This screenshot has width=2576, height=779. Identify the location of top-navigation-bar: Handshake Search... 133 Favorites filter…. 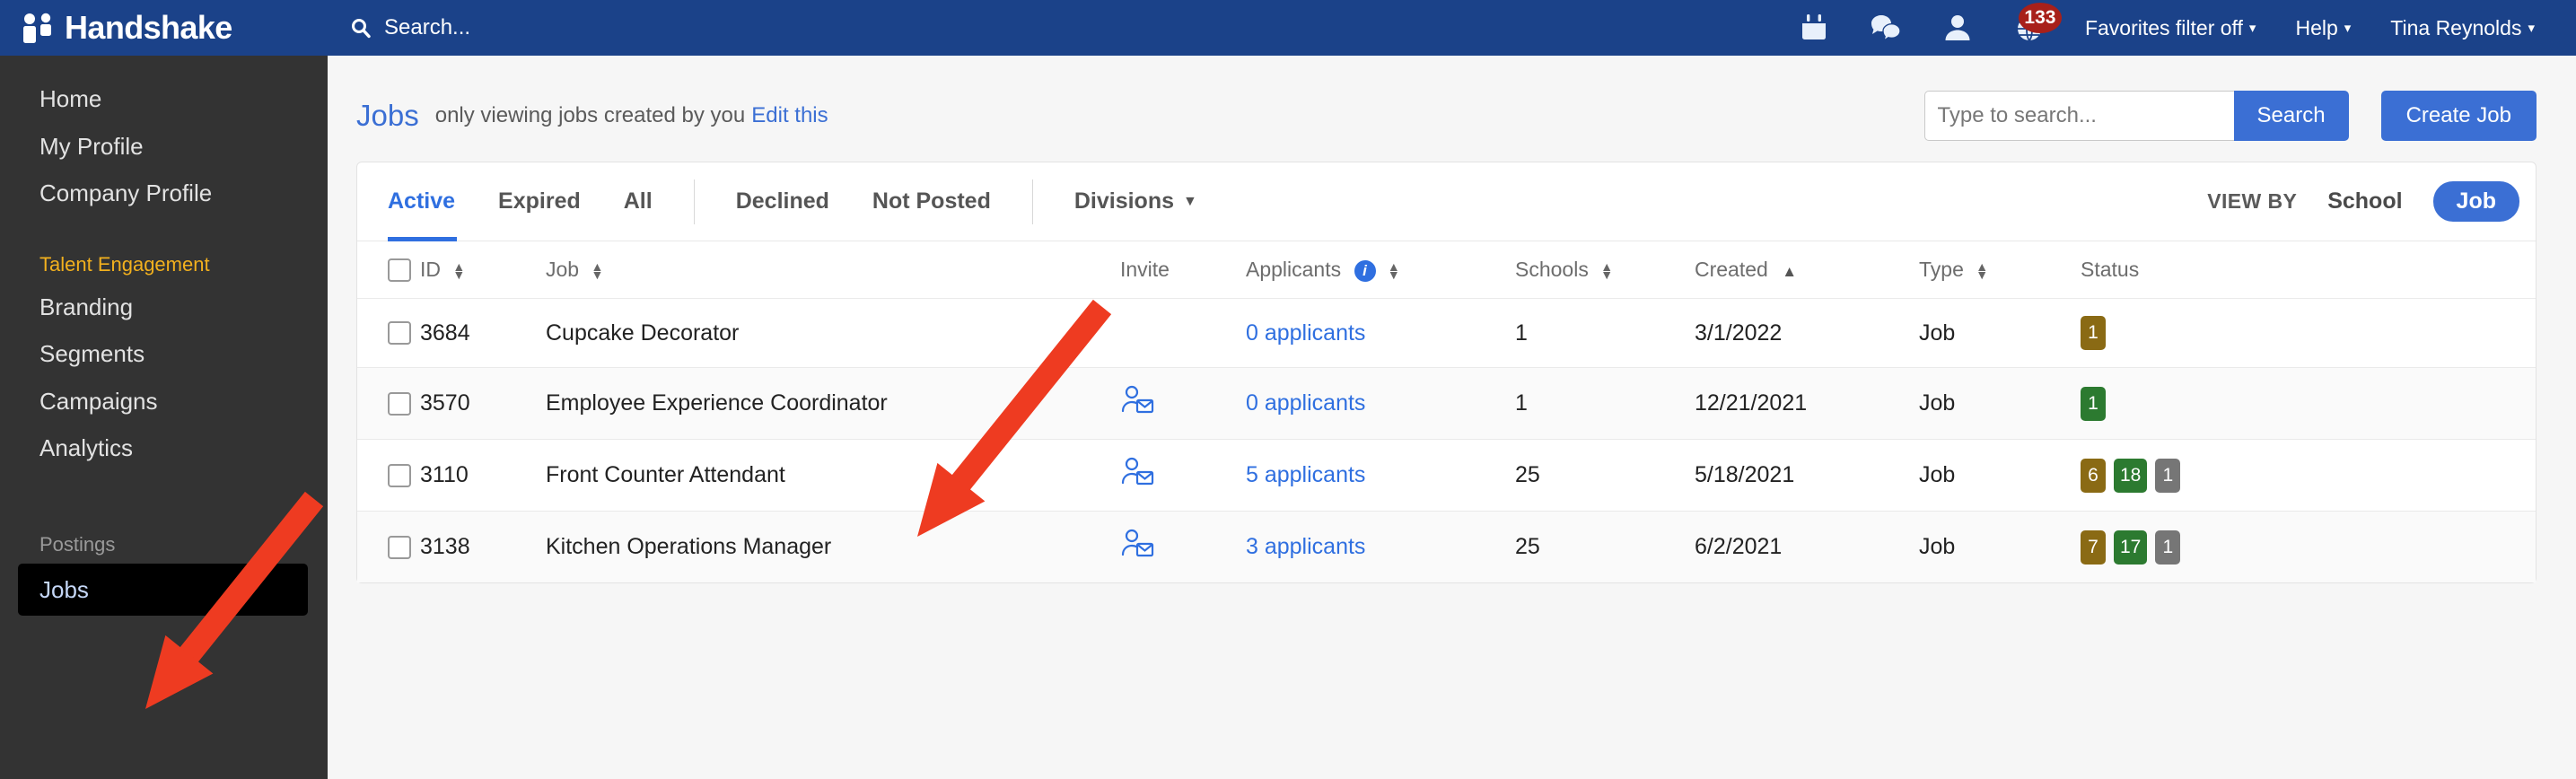
(1288, 28).